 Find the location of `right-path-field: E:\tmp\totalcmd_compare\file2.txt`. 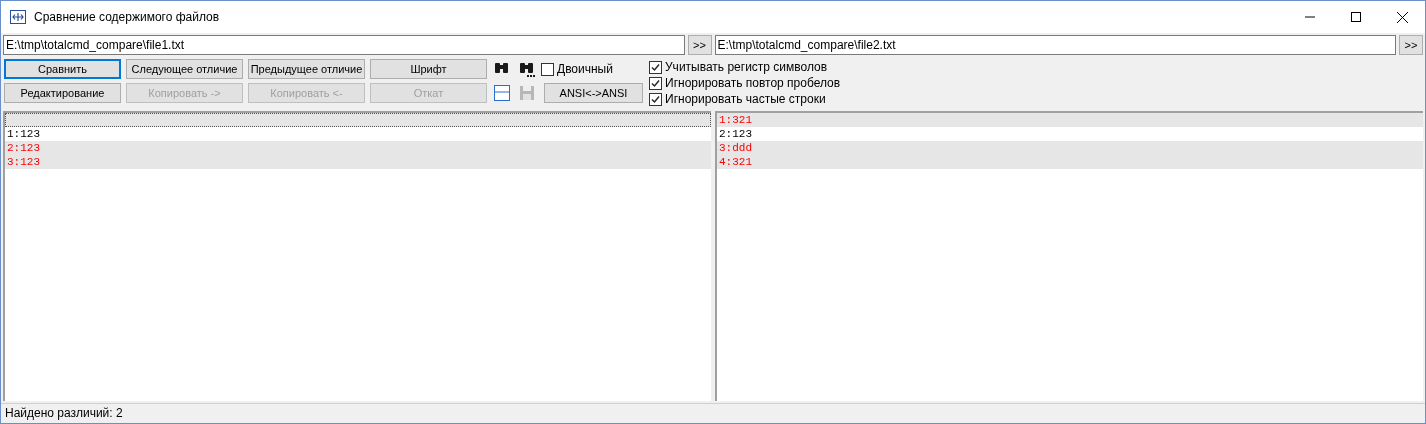

right-path-field: E:\tmp\totalcmd_compare\file2.txt is located at coordinates (1055, 45).